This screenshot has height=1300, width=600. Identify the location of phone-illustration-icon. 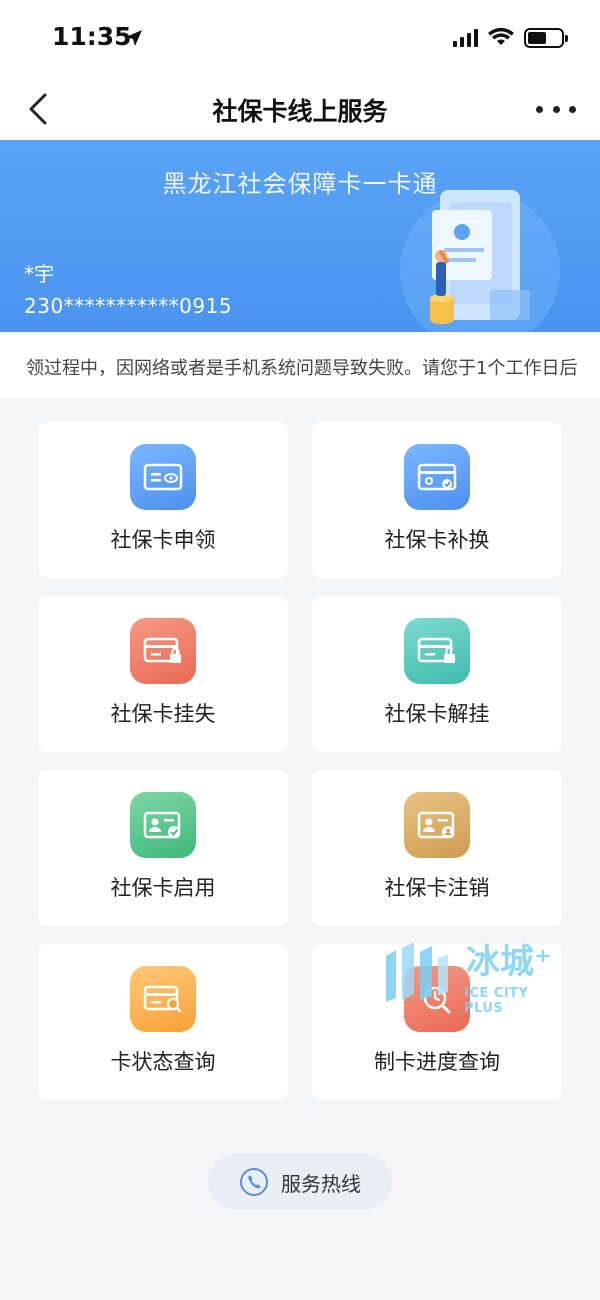
(480, 261).